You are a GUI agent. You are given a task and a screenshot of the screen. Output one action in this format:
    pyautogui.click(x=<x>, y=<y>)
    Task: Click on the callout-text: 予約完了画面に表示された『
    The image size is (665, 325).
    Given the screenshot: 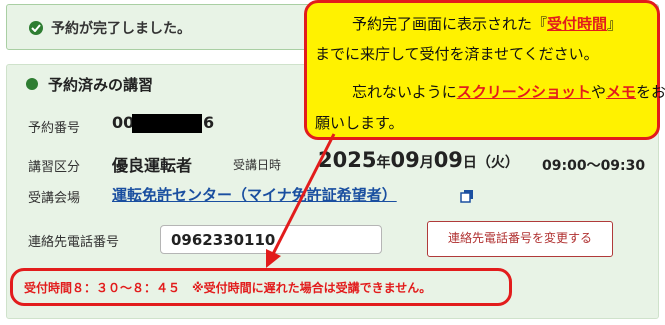 What is the action you would take?
    pyautogui.click(x=450, y=24)
    